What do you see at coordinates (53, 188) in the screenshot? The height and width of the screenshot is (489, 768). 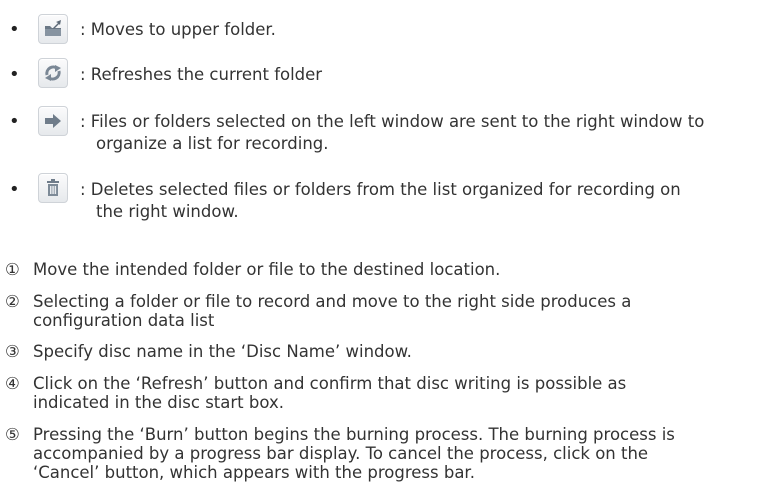 I see `trash-icon` at bounding box center [53, 188].